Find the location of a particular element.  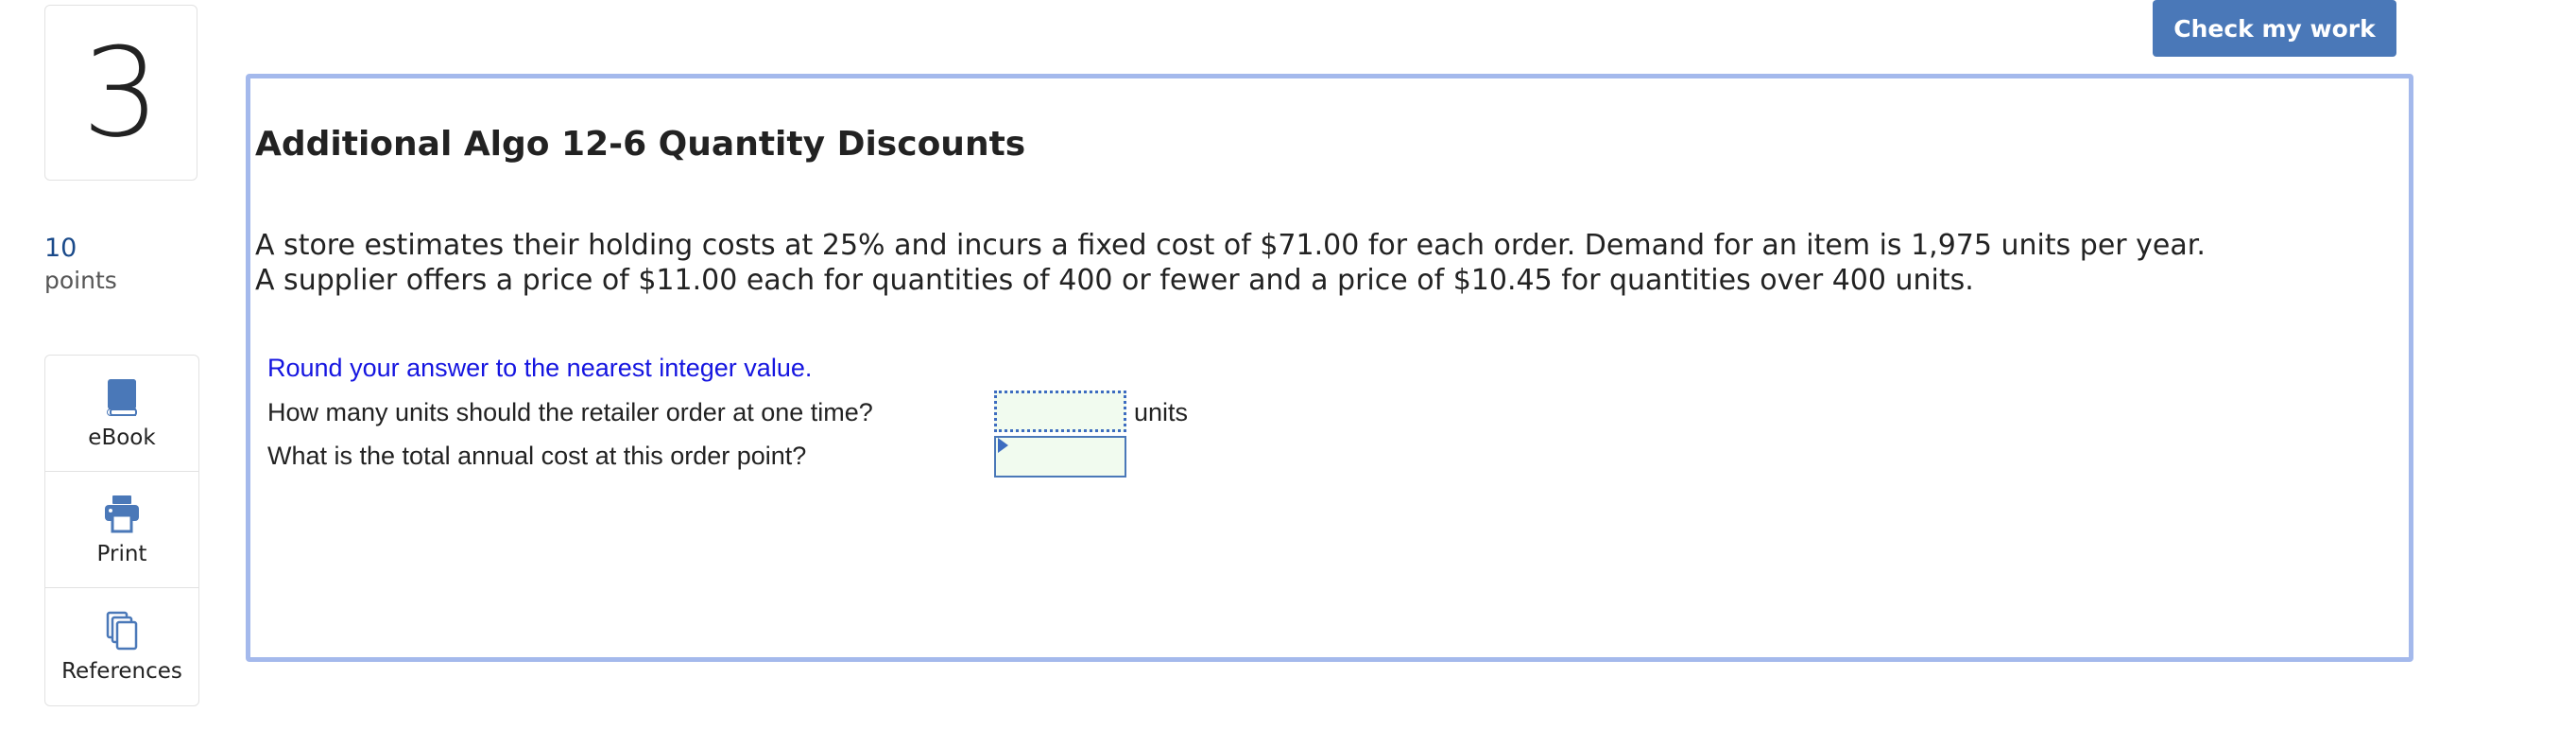

question-title: Additional Algo 12-6 Quantity Discounts is located at coordinates (640, 145).